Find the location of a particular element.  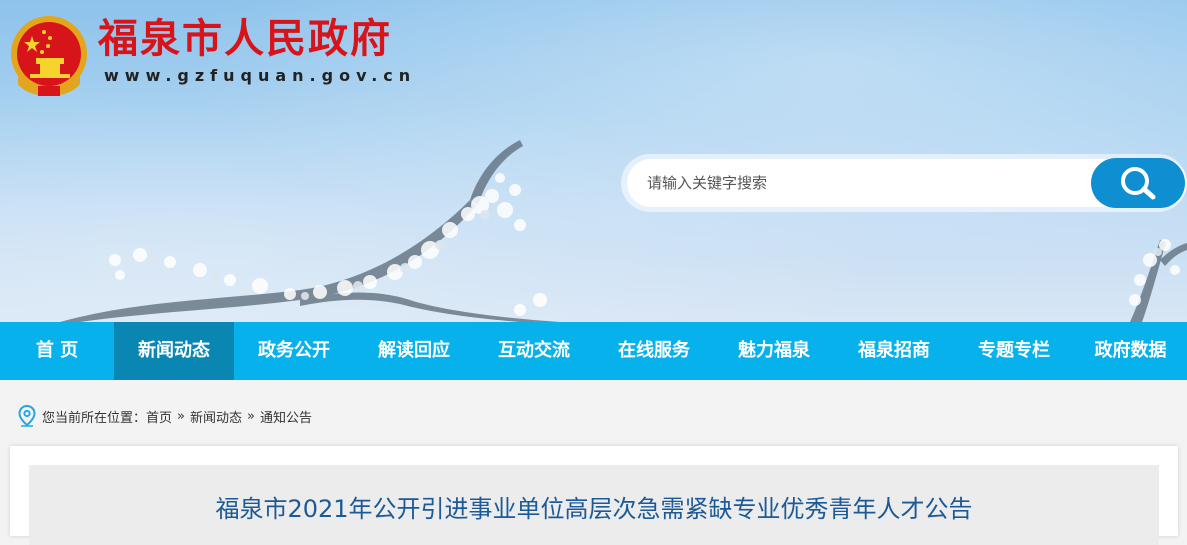

nav-interaction: 互动交流 is located at coordinates (534, 351).